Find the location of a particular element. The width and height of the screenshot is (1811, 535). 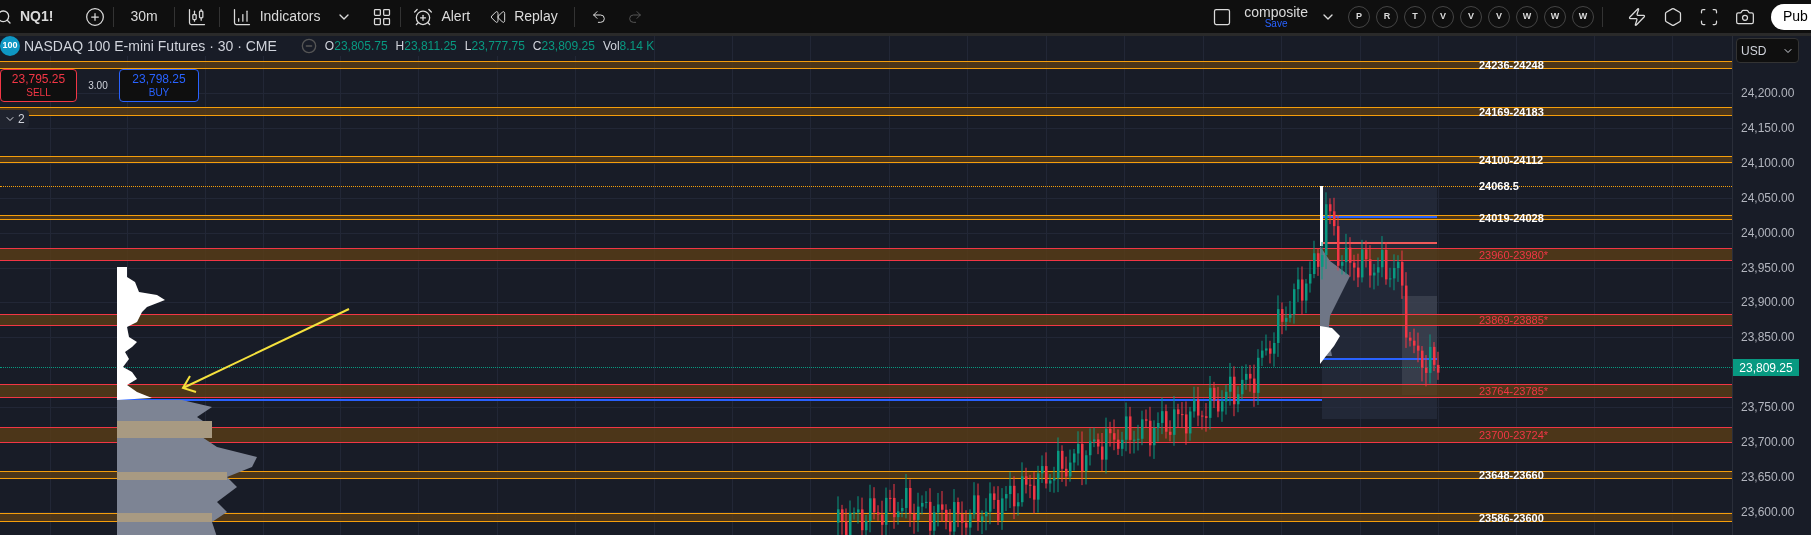

settings-icon is located at coordinates (1673, 16).